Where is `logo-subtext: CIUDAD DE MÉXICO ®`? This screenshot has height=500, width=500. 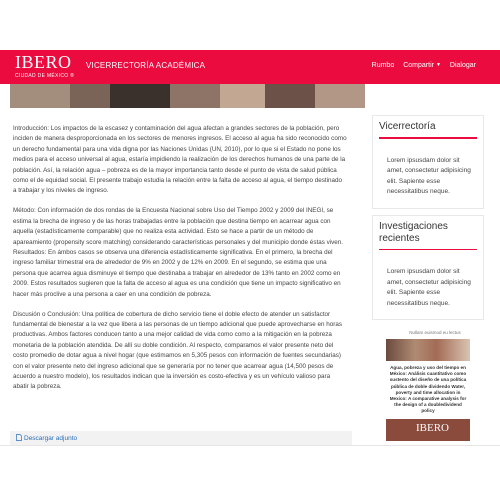 logo-subtext: CIUDAD DE MÉXICO ® is located at coordinates (45, 76).